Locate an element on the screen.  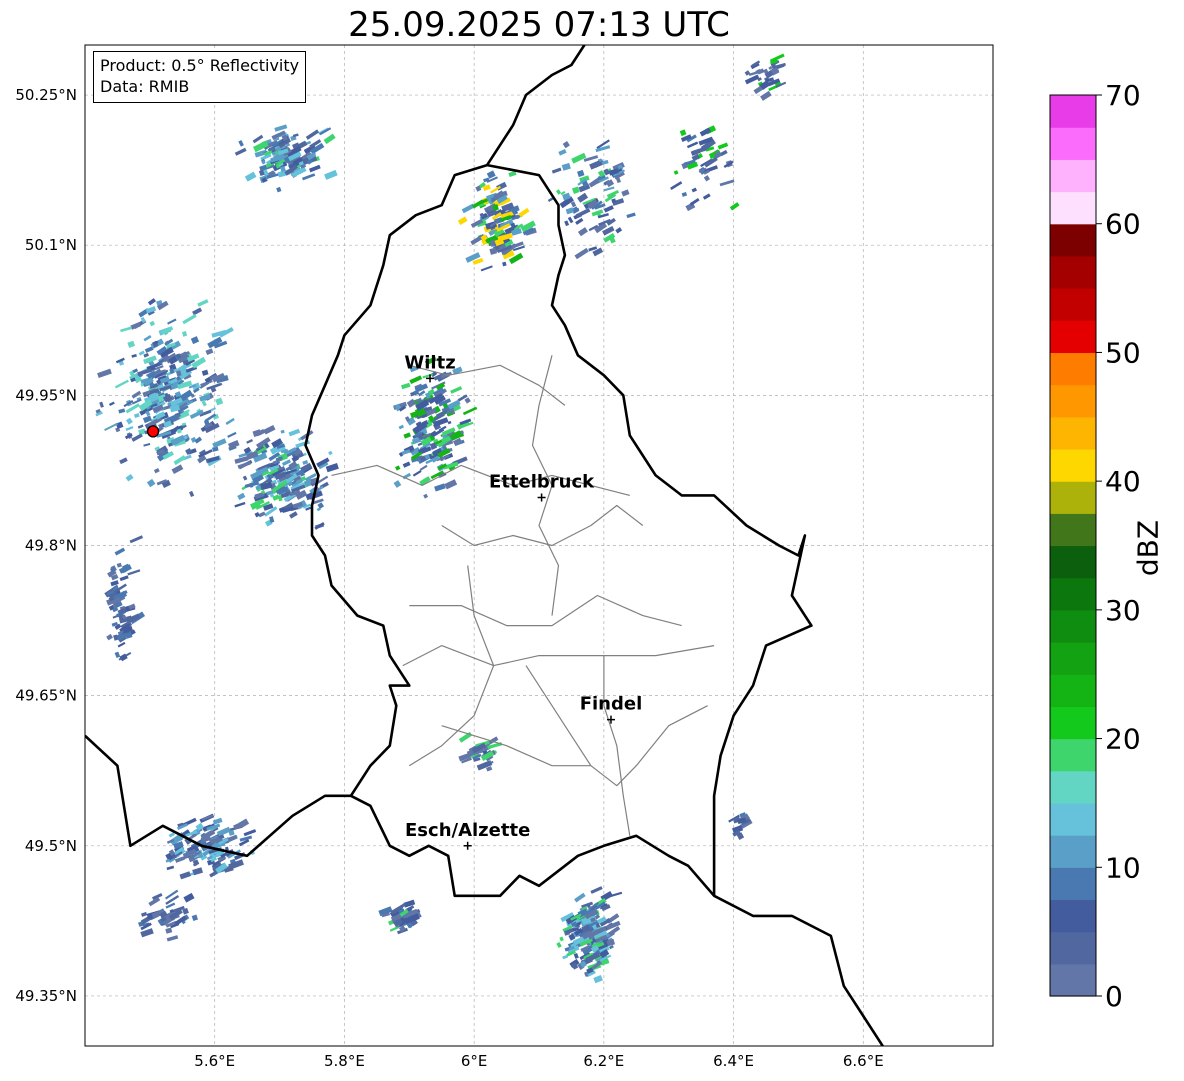
lon-tick-label: 6.2°E is located at coordinates (603, 1061).